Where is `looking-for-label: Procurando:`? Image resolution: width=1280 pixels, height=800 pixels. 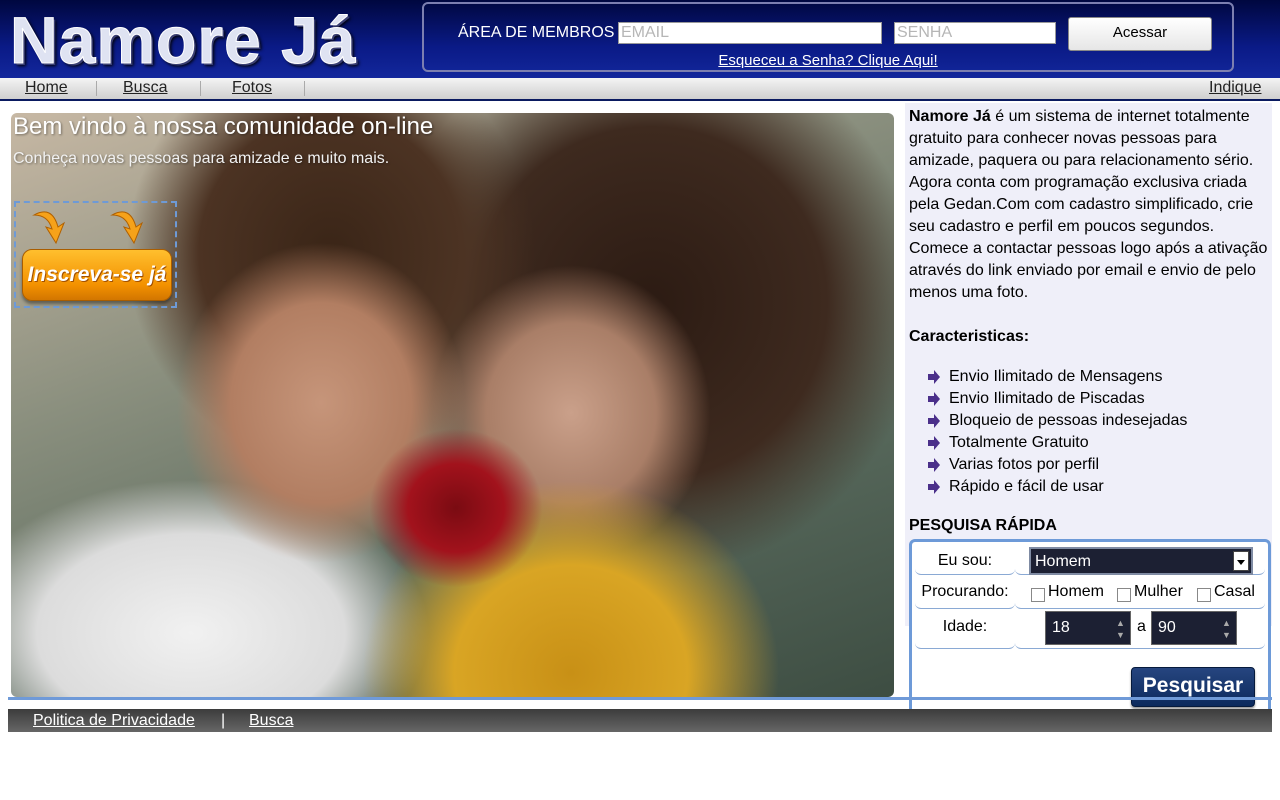
looking-for-label: Procurando: is located at coordinates (965, 591).